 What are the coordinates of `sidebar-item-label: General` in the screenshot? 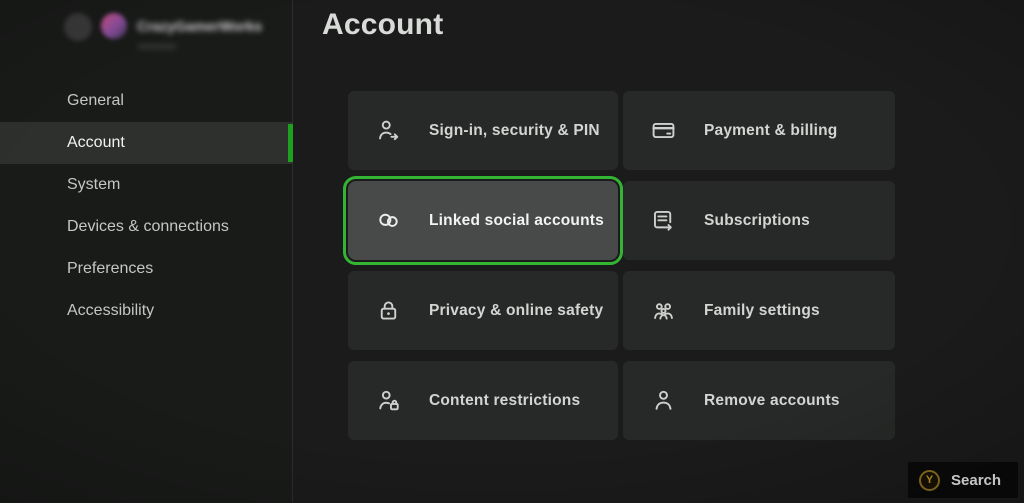 It's located at (95, 100).